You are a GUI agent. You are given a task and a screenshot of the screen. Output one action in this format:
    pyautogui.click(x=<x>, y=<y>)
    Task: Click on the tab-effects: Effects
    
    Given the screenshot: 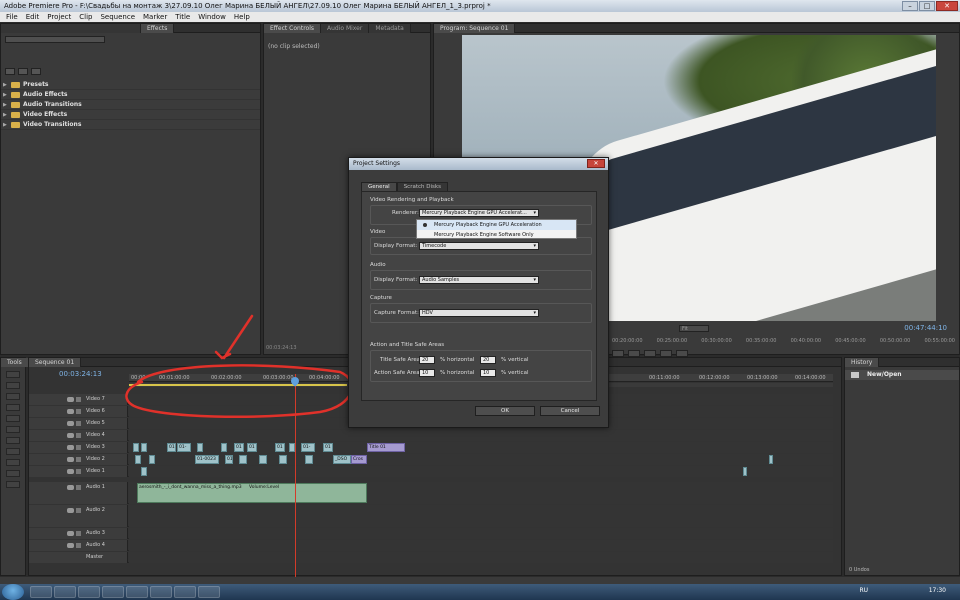 What is the action you would take?
    pyautogui.click(x=158, y=28)
    